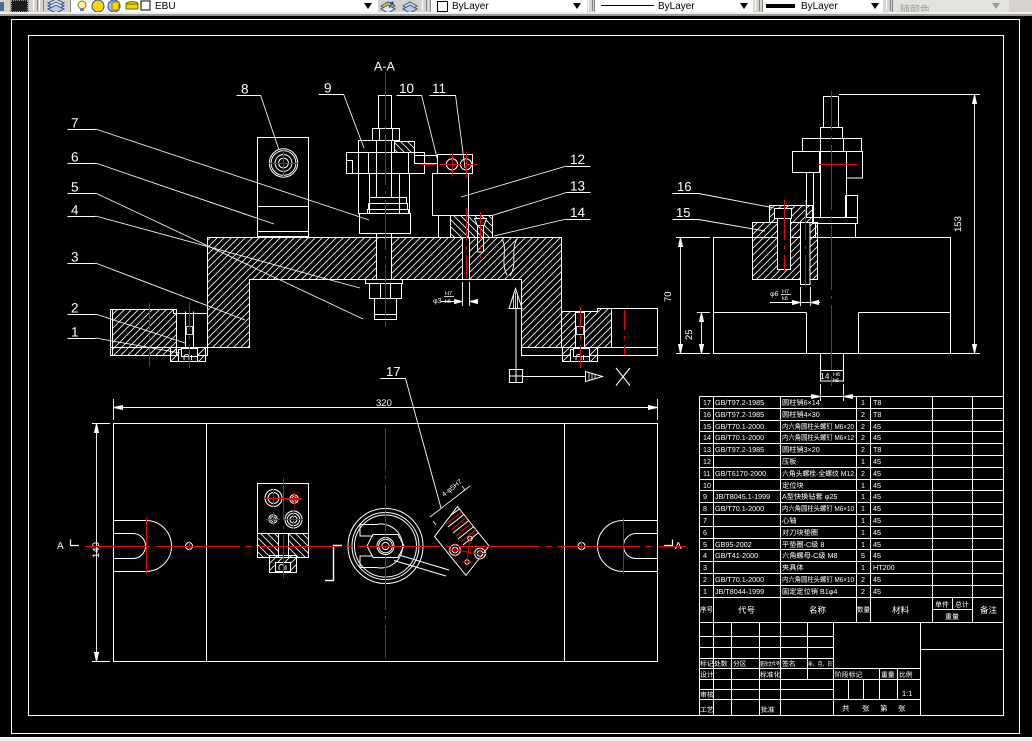 This screenshot has width=1032, height=741. What do you see at coordinates (884, 567) in the screenshot?
I see `svg-text: HT200` at bounding box center [884, 567].